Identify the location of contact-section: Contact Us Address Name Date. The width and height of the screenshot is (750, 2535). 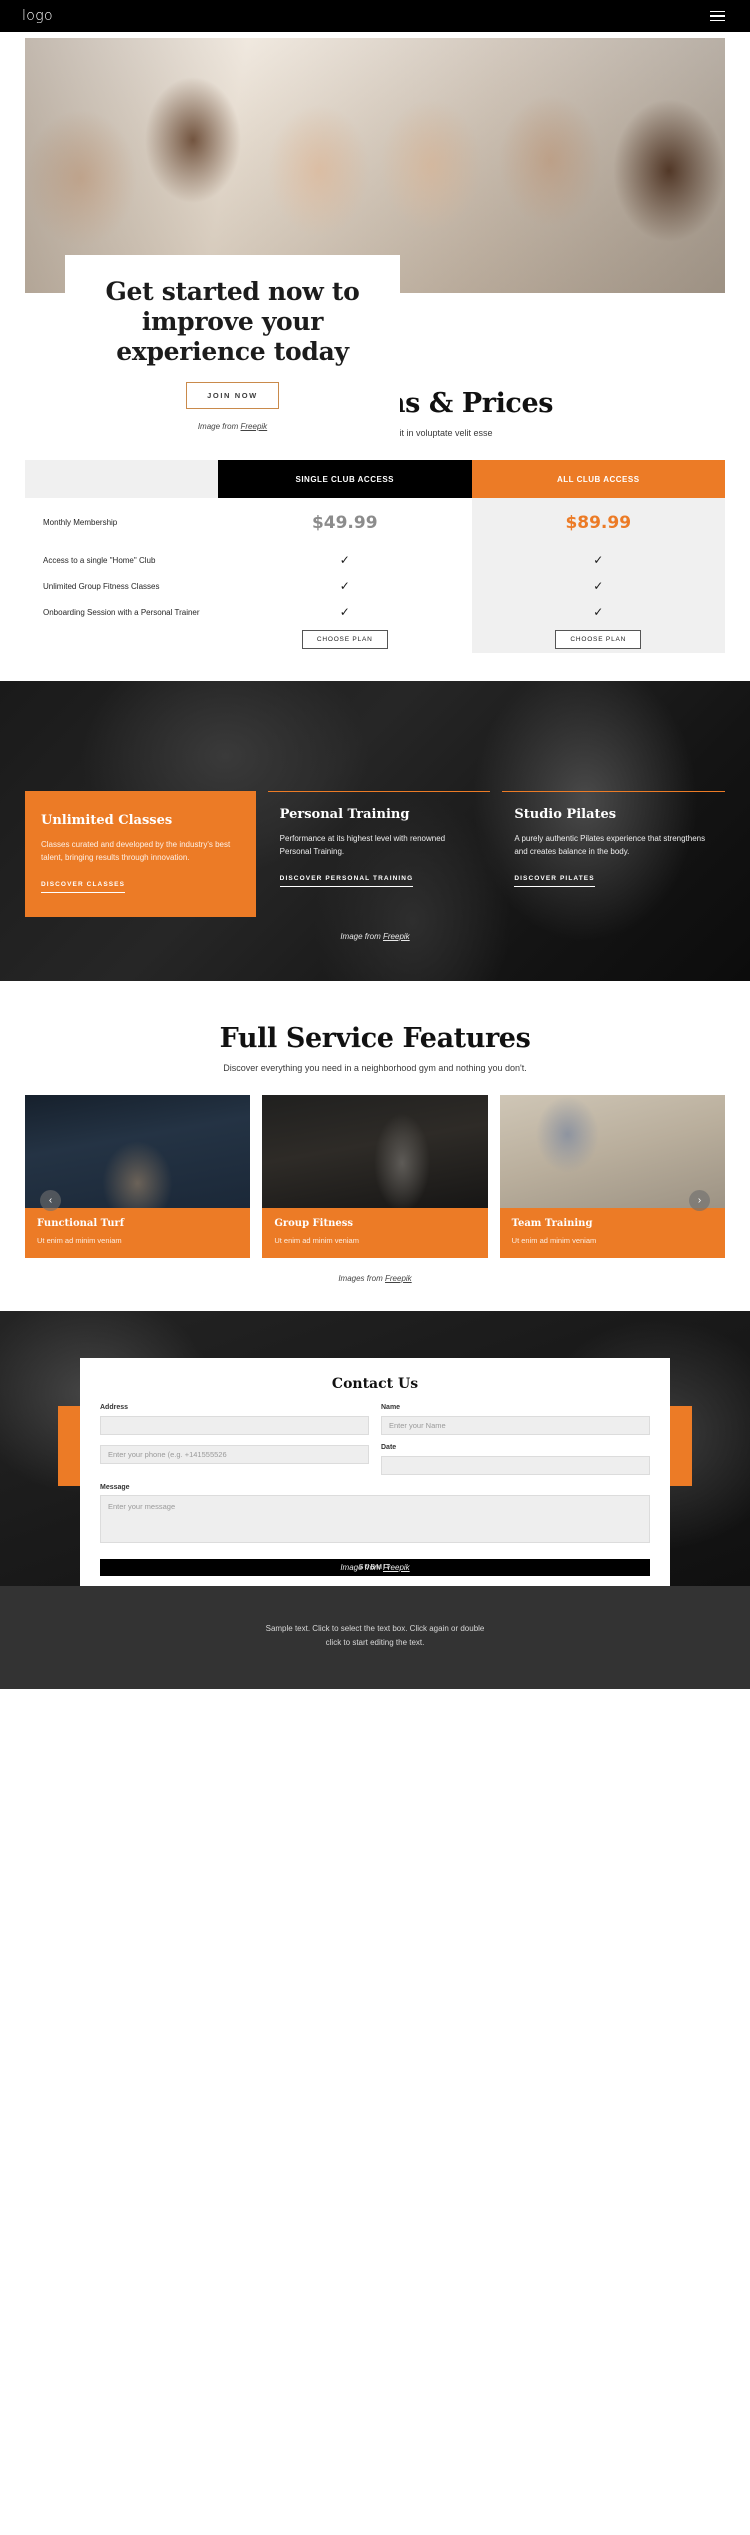
(375, 1448).